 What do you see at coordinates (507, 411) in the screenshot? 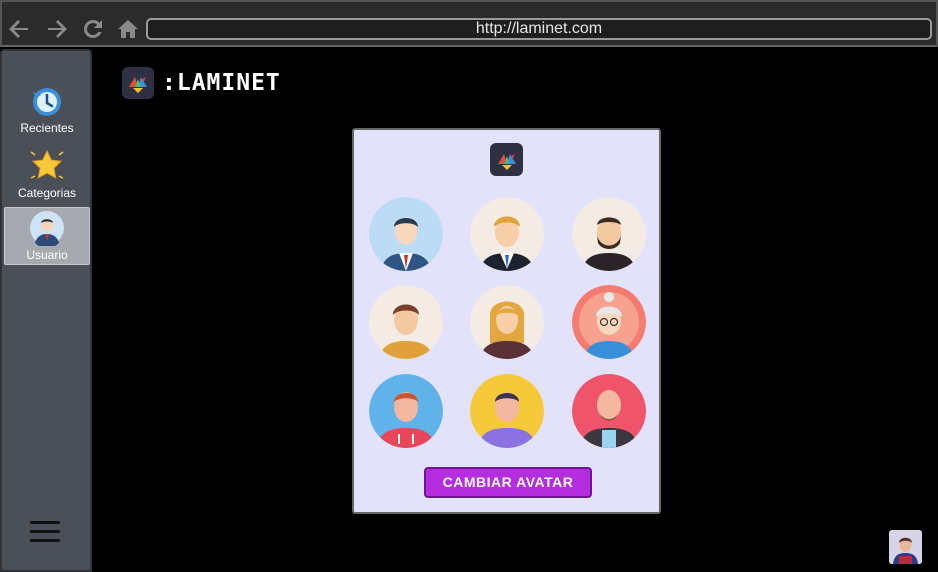
I see `purple-shirt-man-avatar` at bounding box center [507, 411].